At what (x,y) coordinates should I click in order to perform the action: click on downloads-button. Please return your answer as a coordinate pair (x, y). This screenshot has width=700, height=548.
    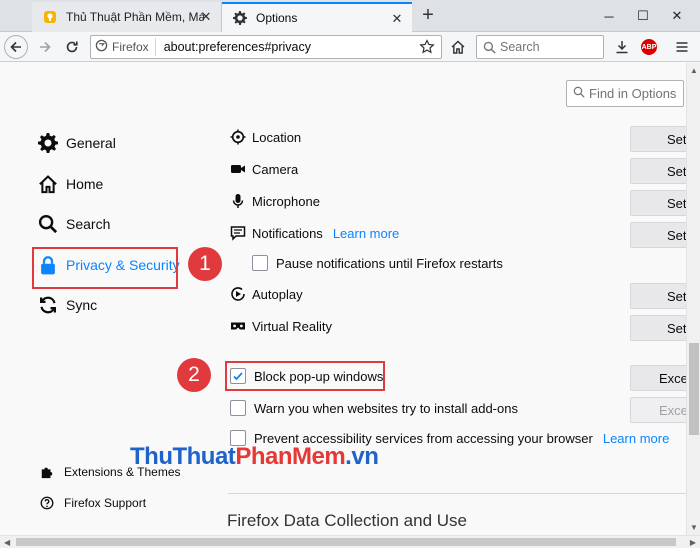
    Looking at the image, I should click on (622, 47).